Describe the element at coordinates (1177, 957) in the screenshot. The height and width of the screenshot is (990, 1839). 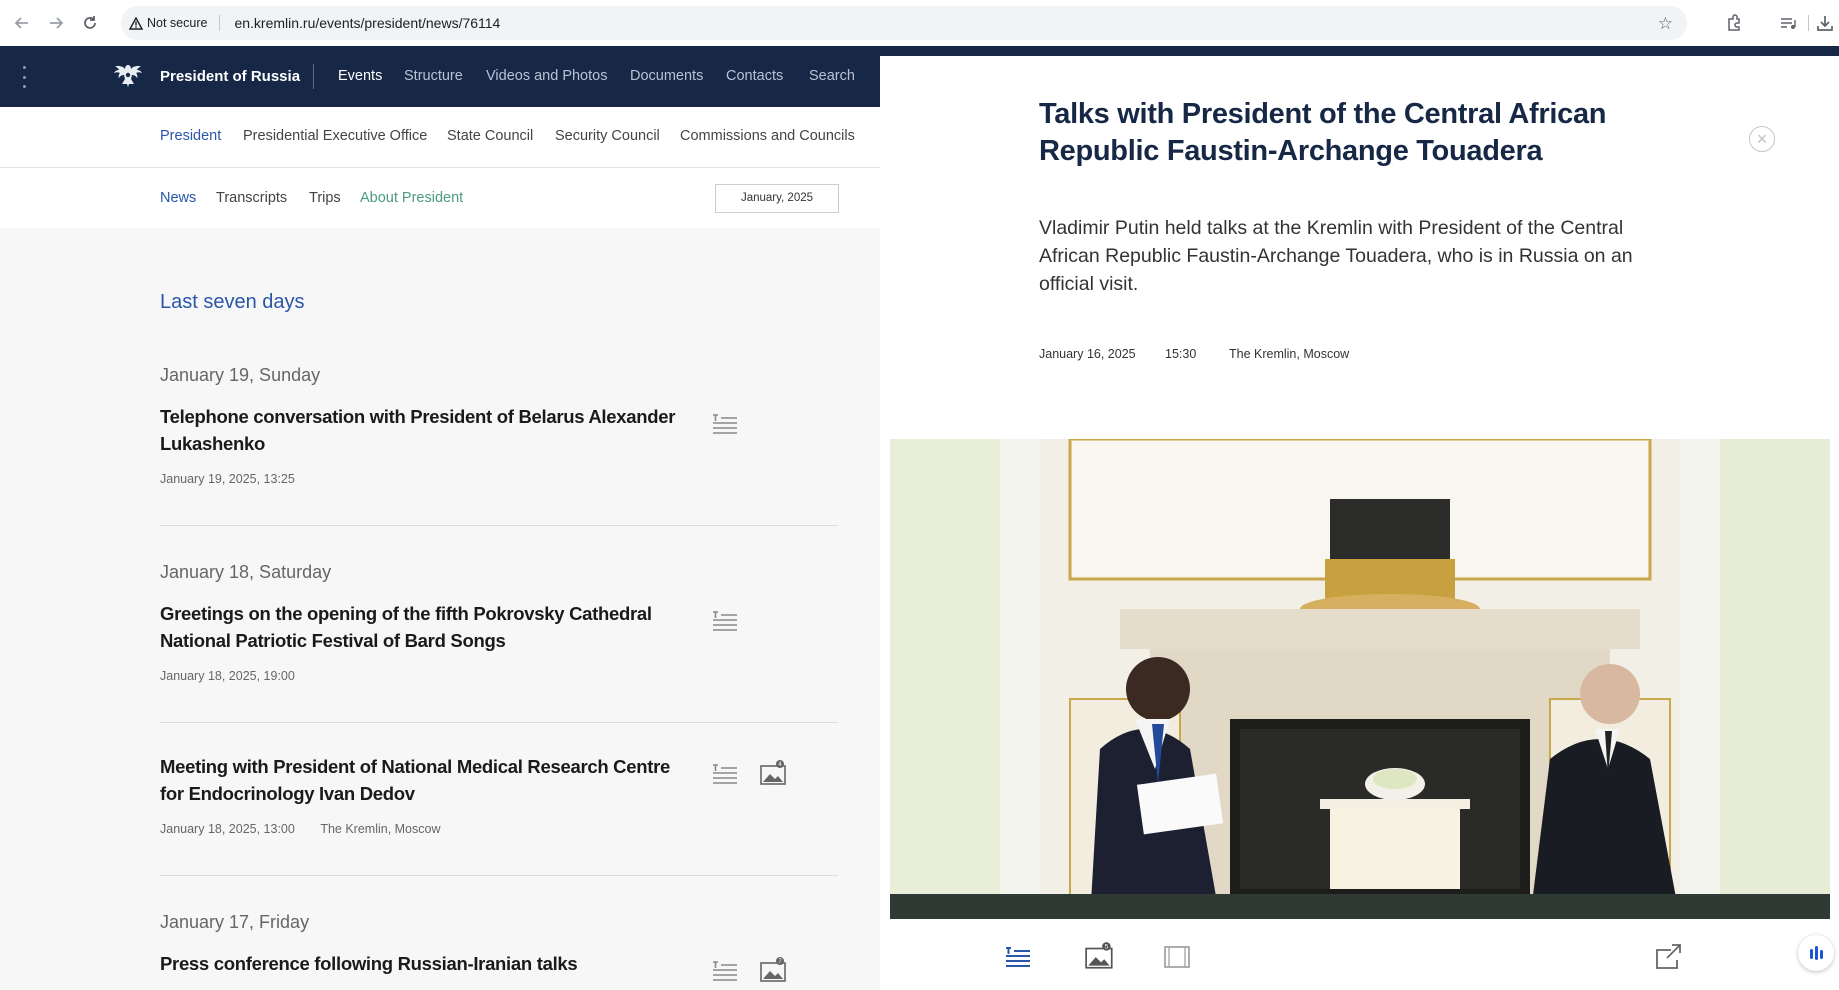
I see `video-icon` at that location.